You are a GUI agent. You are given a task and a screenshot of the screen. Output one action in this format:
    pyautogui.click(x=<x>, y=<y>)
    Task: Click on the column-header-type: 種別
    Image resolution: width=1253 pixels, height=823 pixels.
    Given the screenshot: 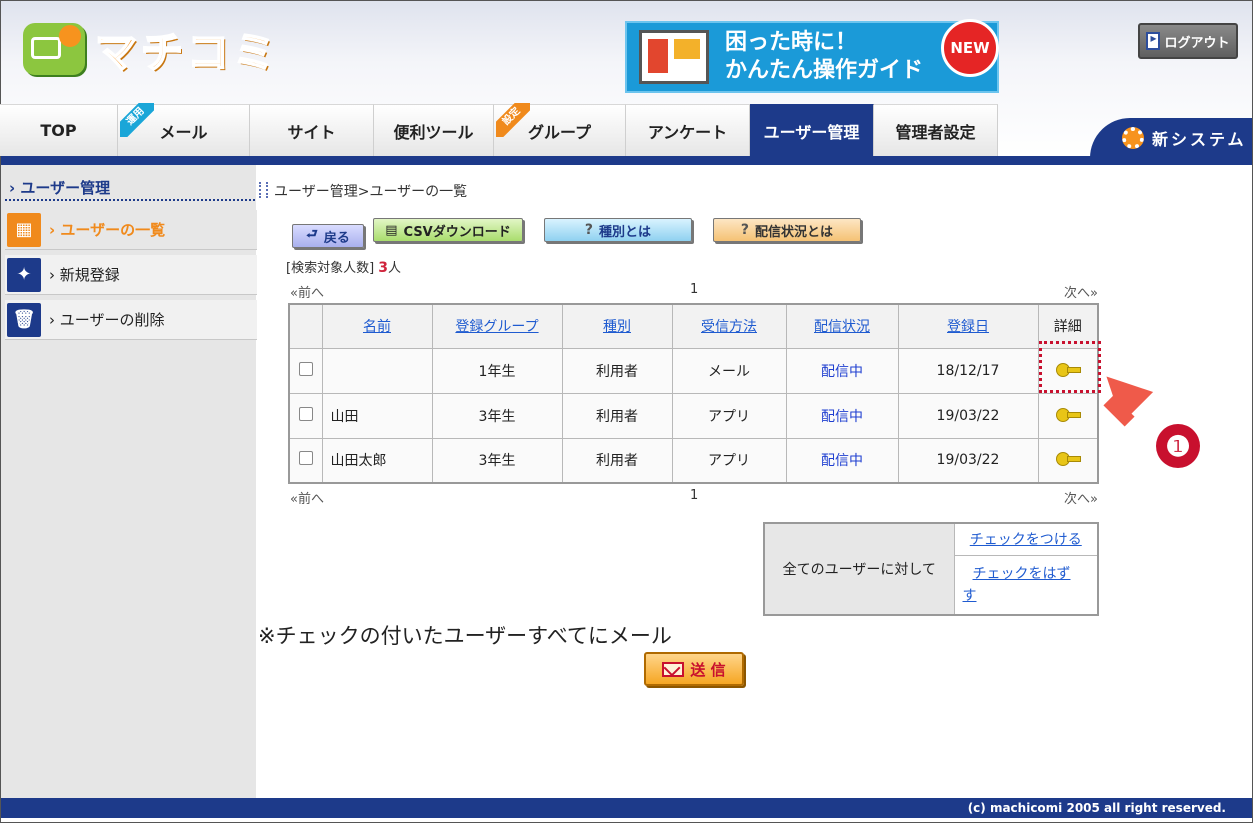 What is the action you would take?
    pyautogui.click(x=617, y=326)
    